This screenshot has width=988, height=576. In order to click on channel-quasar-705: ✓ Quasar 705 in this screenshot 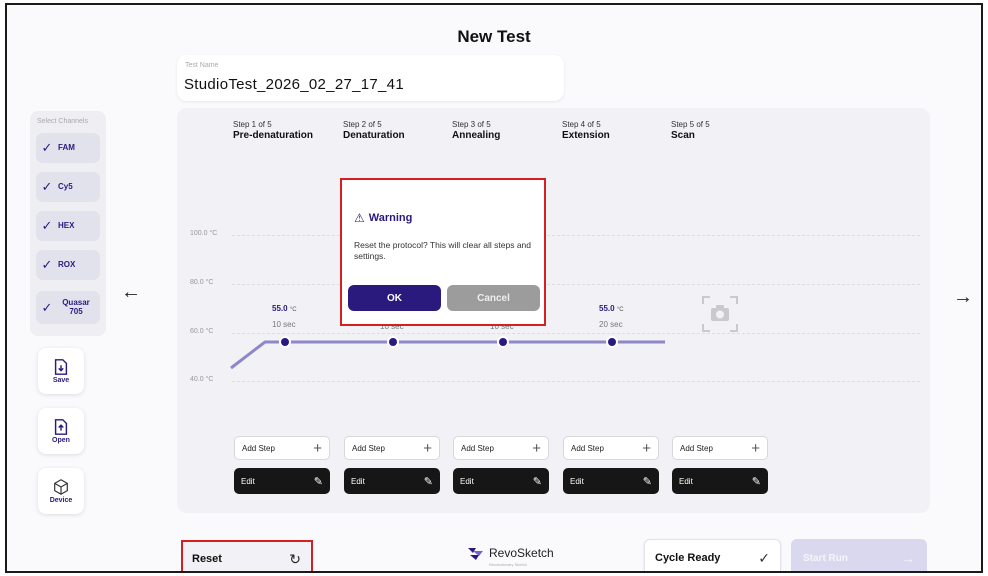, I will do `click(68, 307)`.